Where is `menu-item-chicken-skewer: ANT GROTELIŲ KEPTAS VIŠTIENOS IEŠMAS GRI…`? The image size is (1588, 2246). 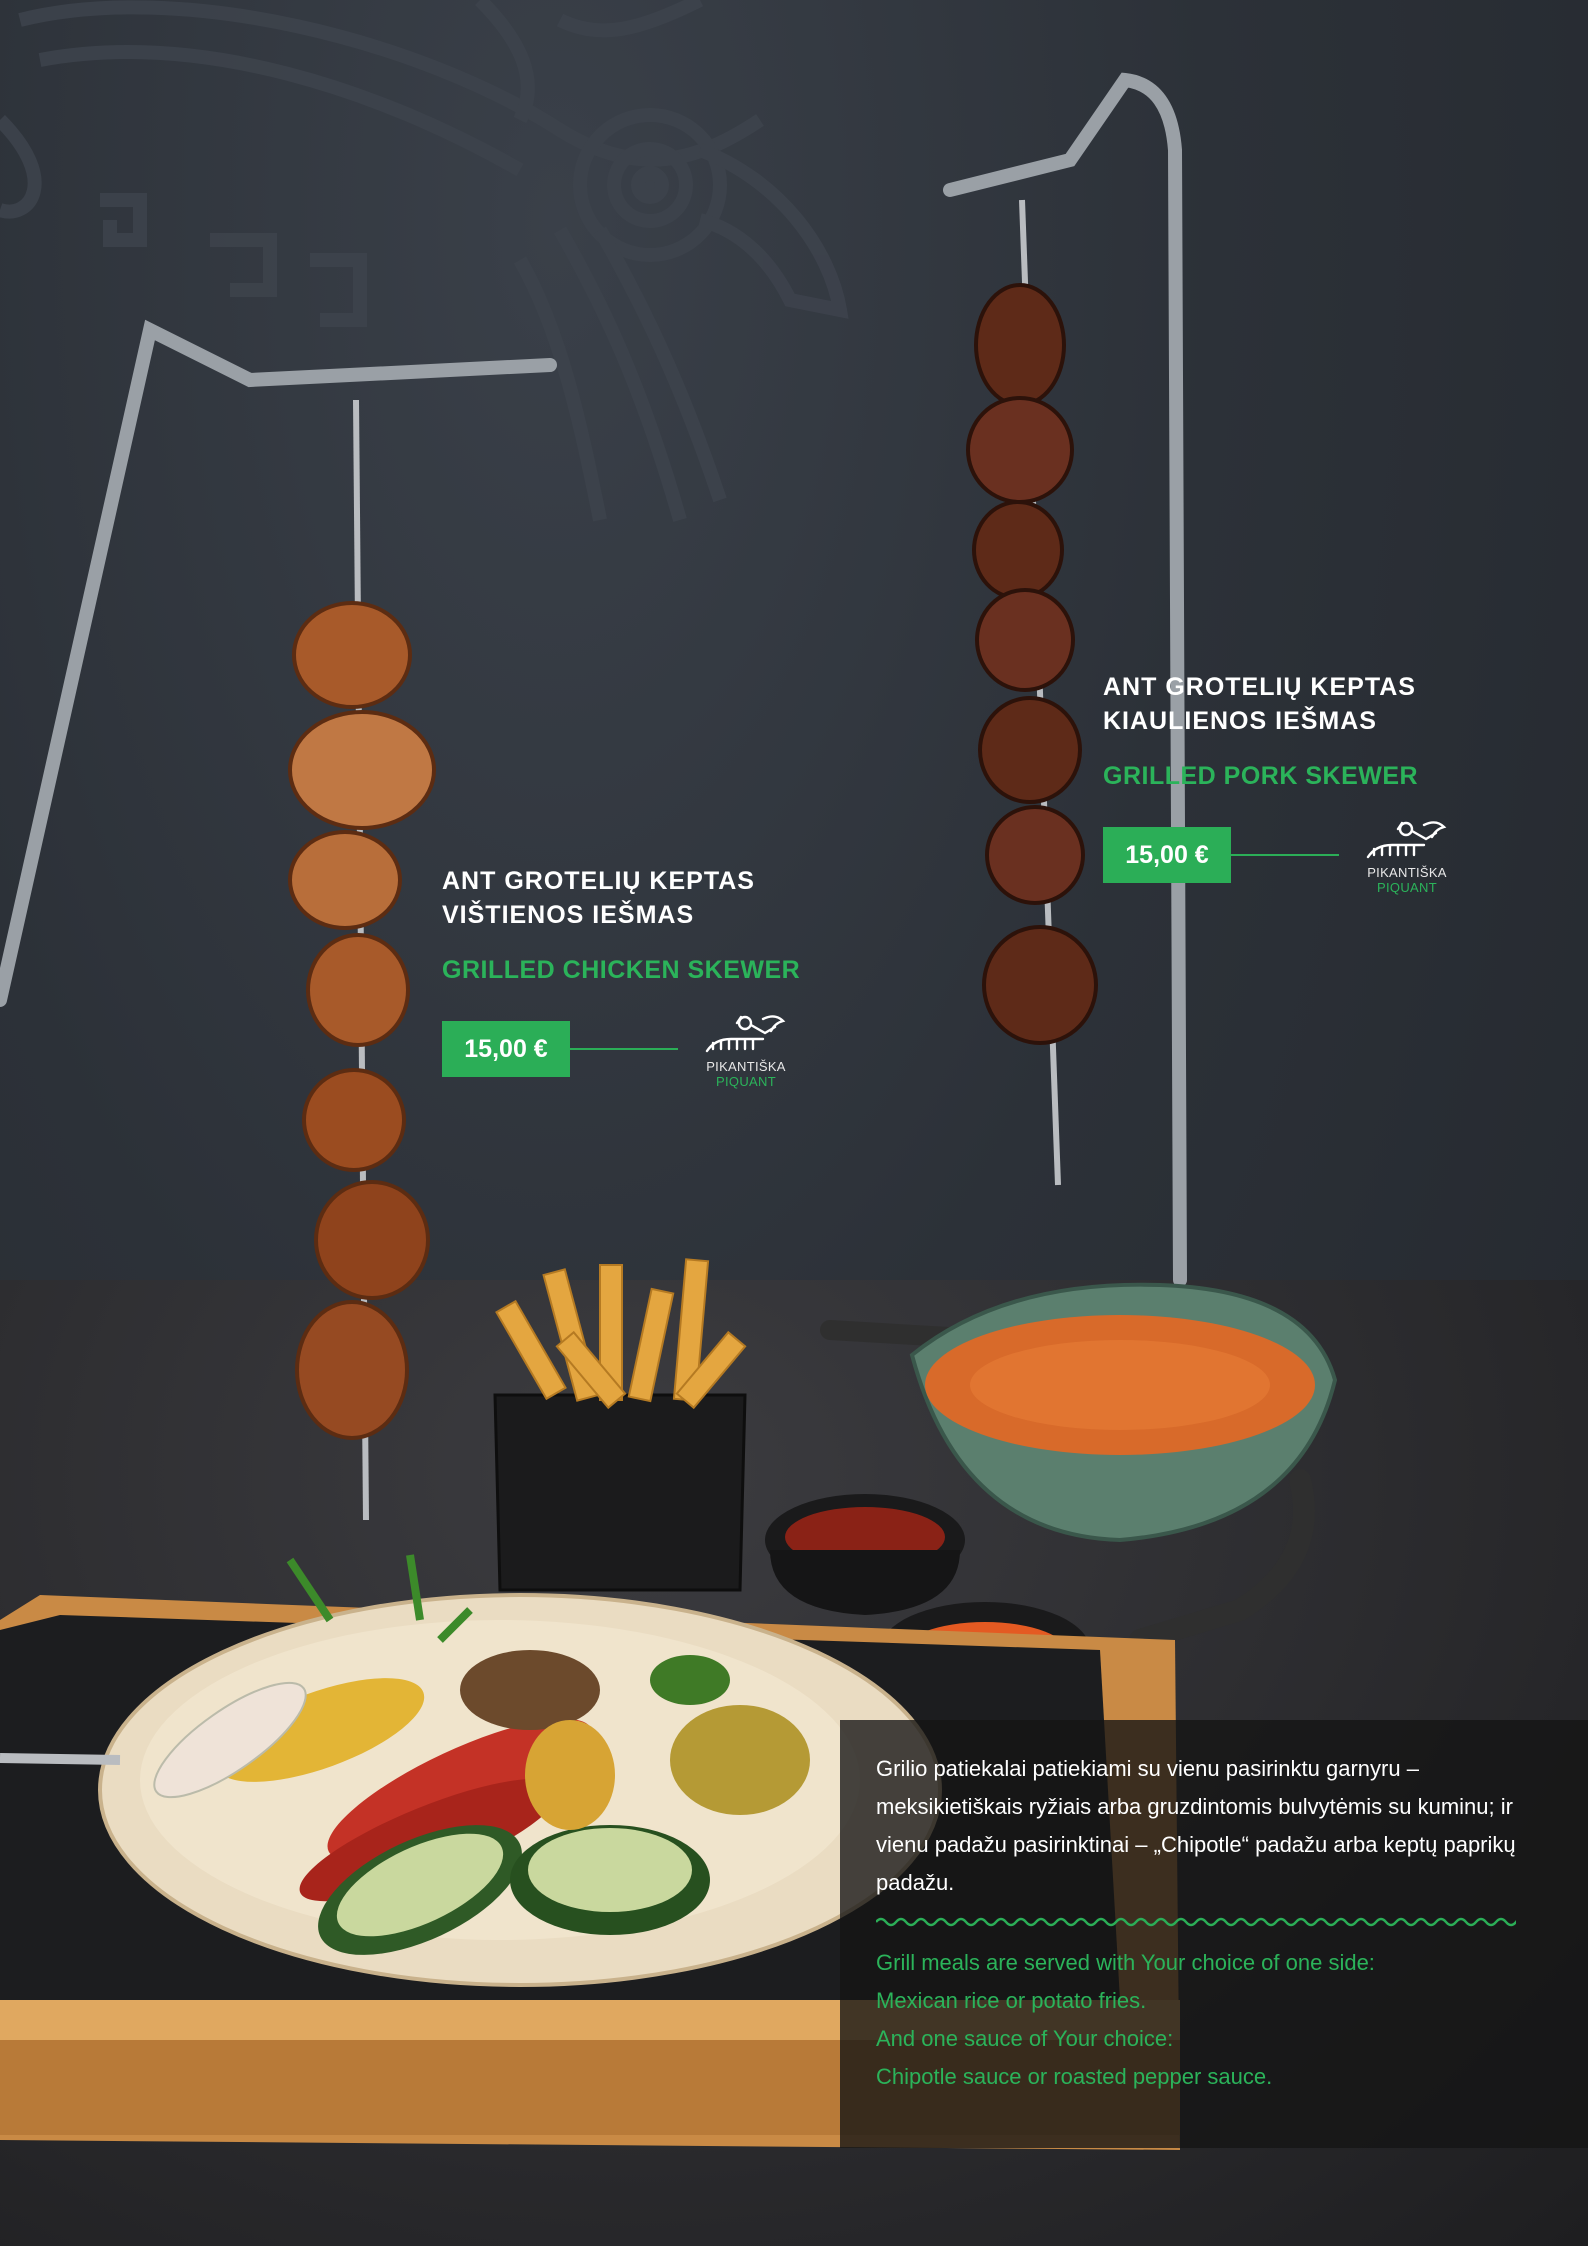
menu-item-chicken-skewer: ANT GROTELIŲ KEPTAS VIŠTIENOS IEŠMAS GRI… is located at coordinates (621, 976).